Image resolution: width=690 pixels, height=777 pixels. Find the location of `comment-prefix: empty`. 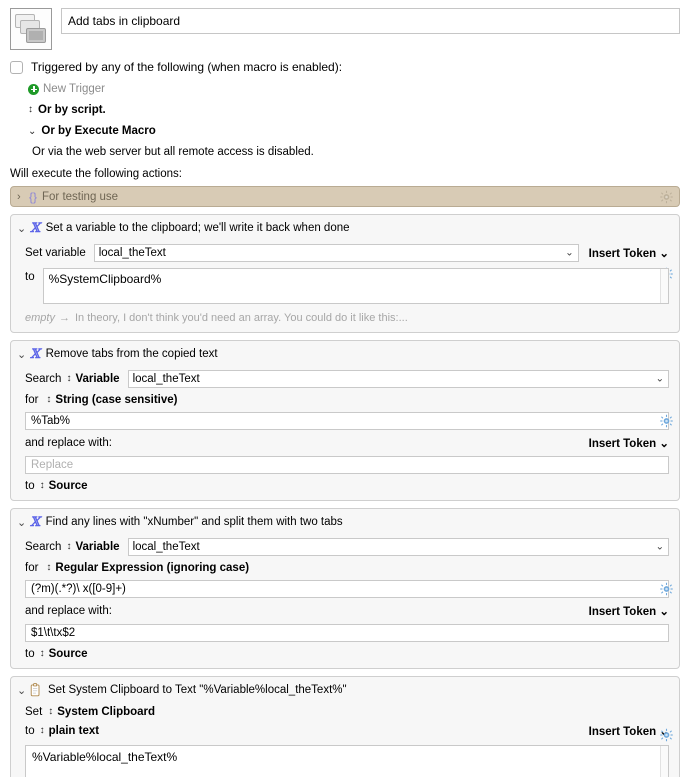

comment-prefix: empty is located at coordinates (40, 318).